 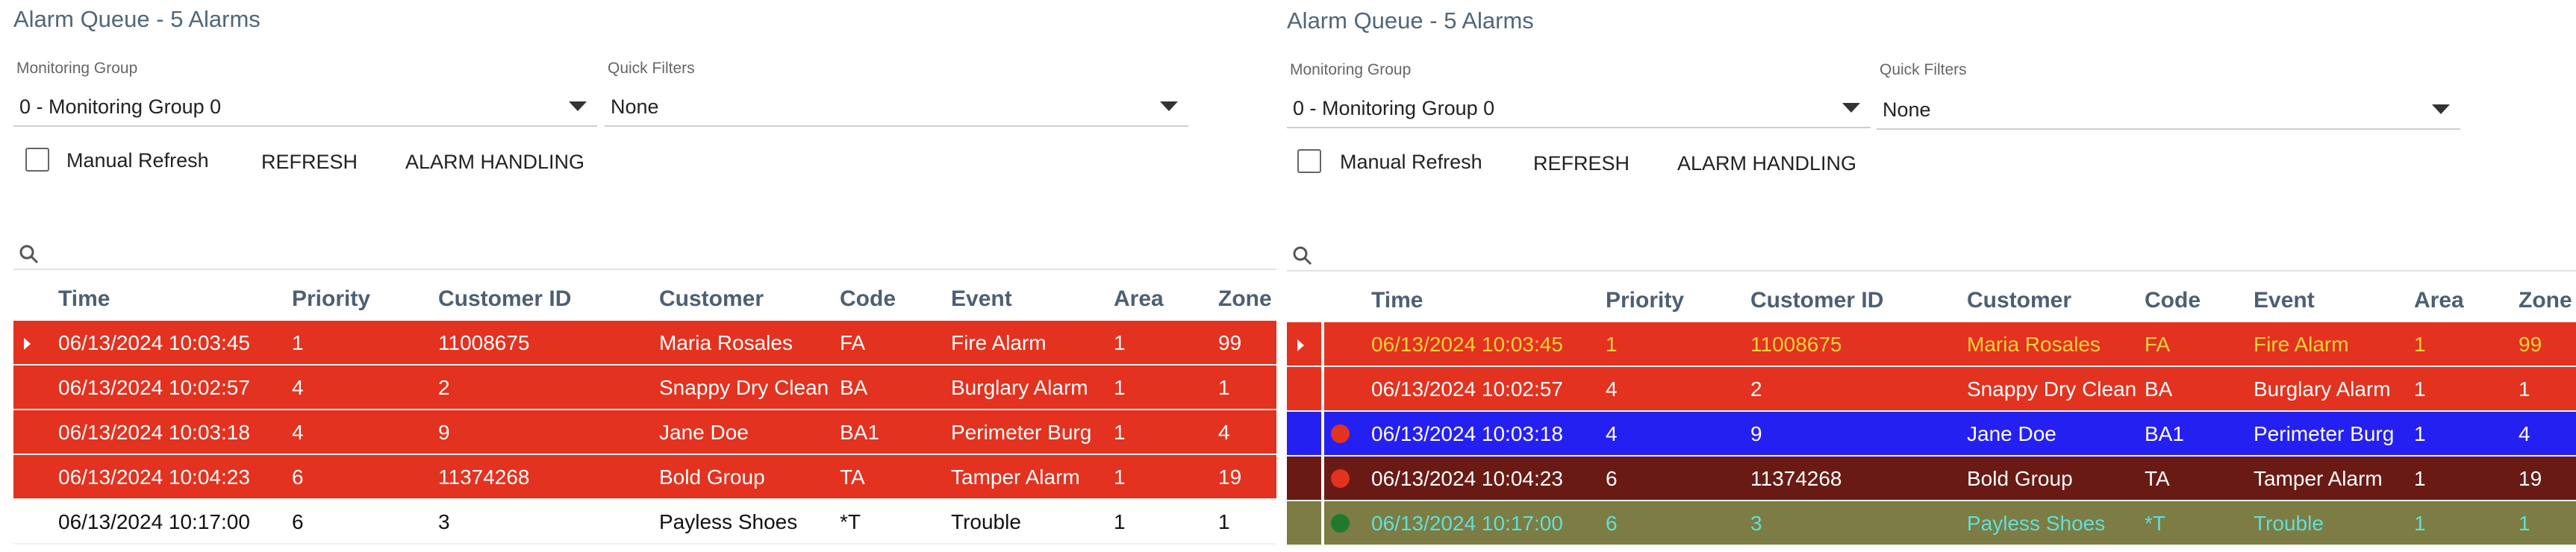 I want to click on cell-zone: 19, so click(x=1230, y=477).